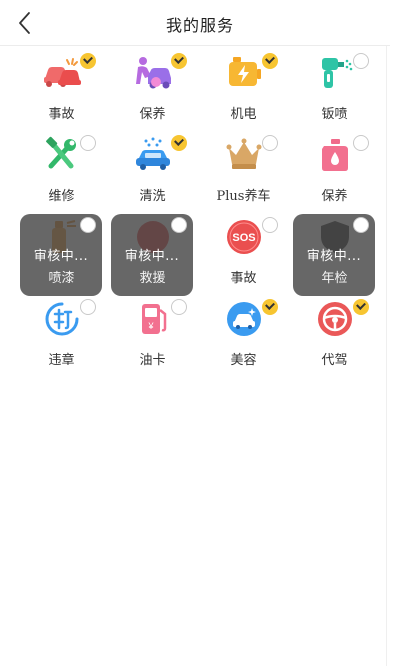 This screenshot has width=400, height=666. I want to click on car-maintenance-icon, so click(153, 73).